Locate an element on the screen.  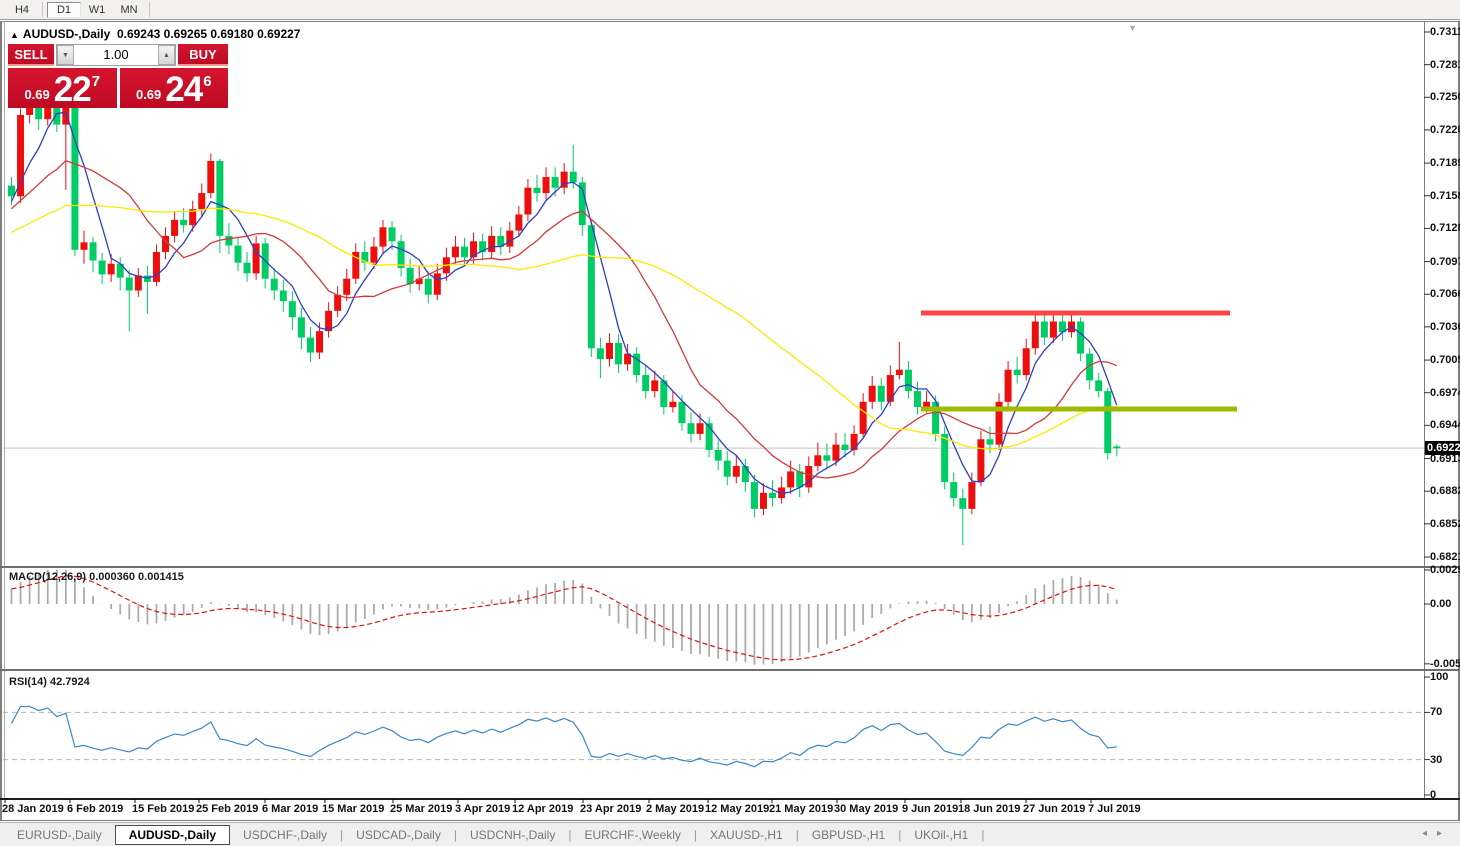
volume-input: 1.00 is located at coordinates (116, 55).